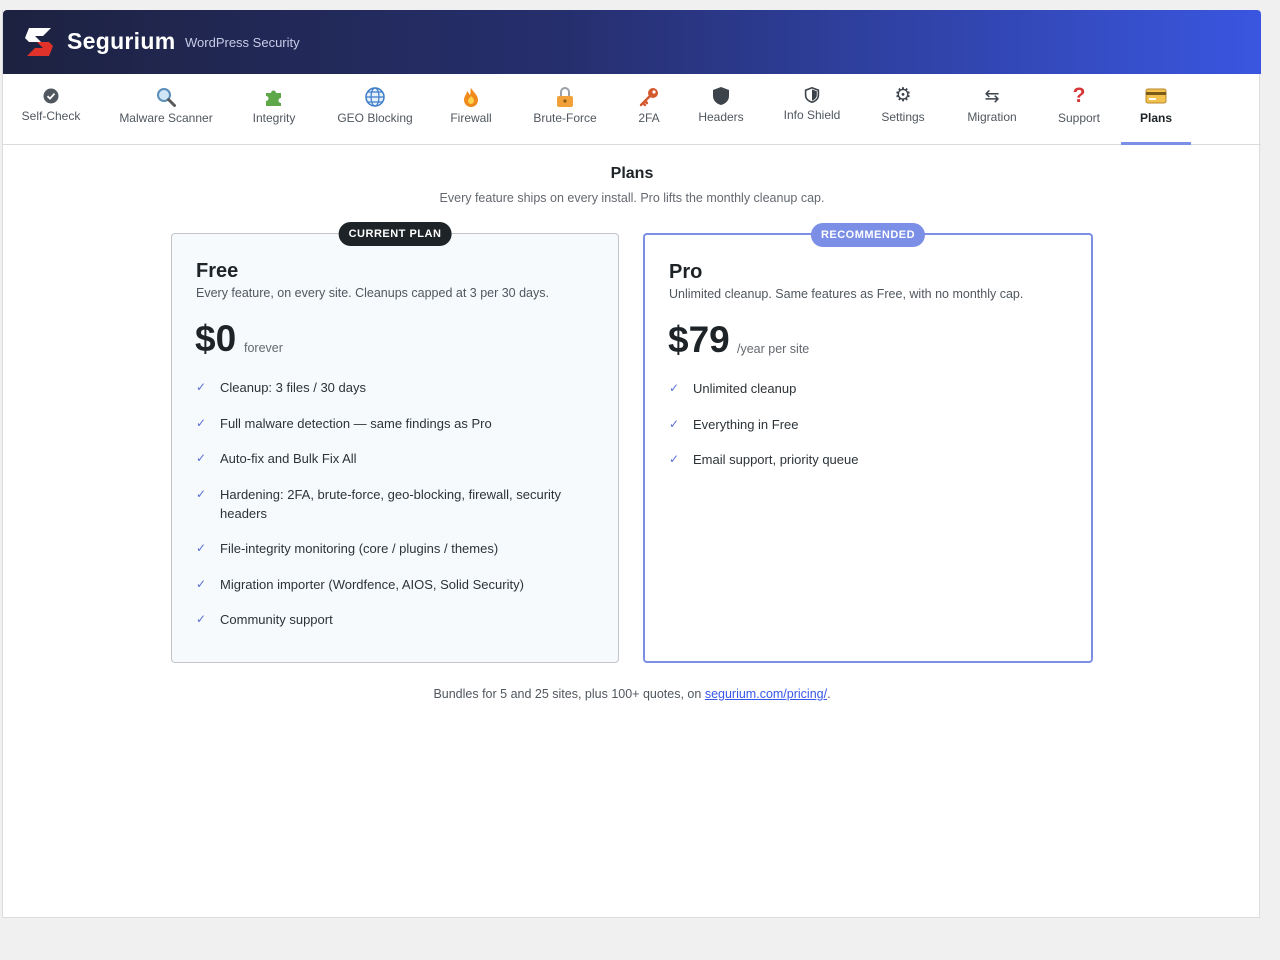 This screenshot has height=960, width=1280. Describe the element at coordinates (293, 387) in the screenshot. I see `feature-text: Cleanup: 3 files / 30 days` at that location.